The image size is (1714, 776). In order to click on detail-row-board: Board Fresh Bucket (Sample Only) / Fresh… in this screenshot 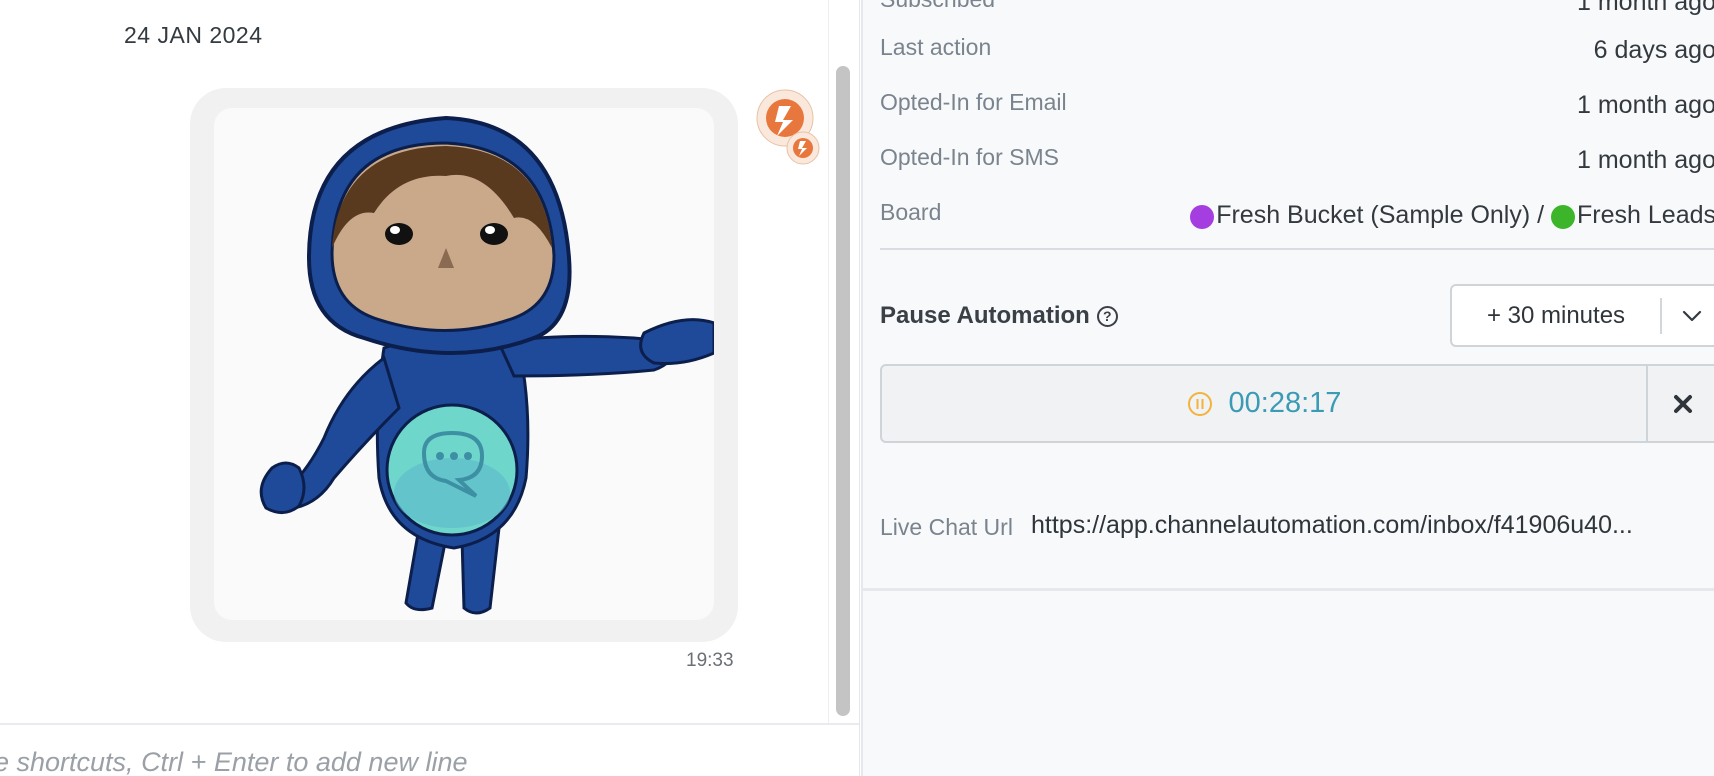, I will do `click(1297, 219)`.